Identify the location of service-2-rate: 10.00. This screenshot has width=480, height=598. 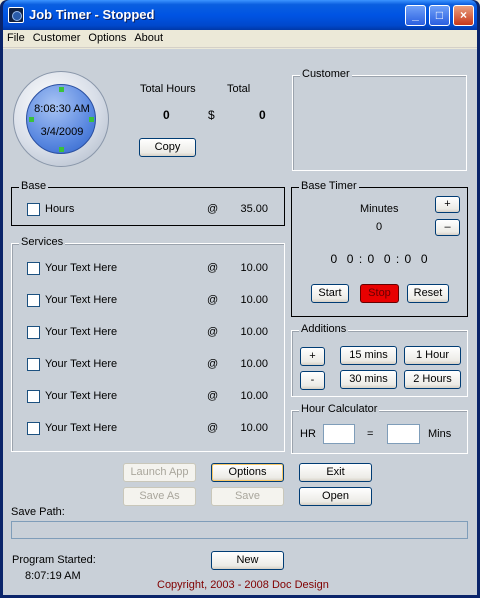
(254, 300).